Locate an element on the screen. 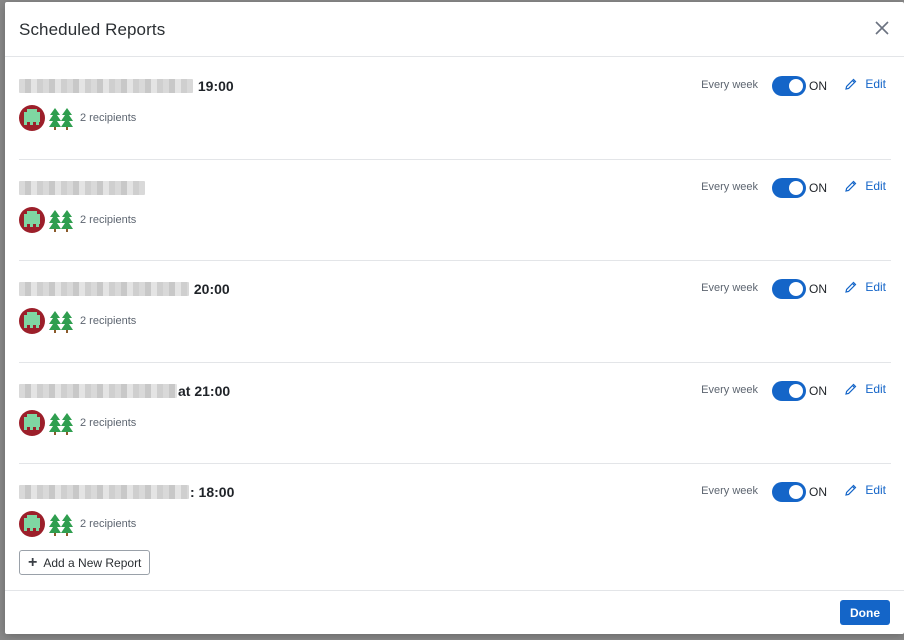 This screenshot has width=904, height=640. modal-header: Scheduled Reports is located at coordinates (454, 29).